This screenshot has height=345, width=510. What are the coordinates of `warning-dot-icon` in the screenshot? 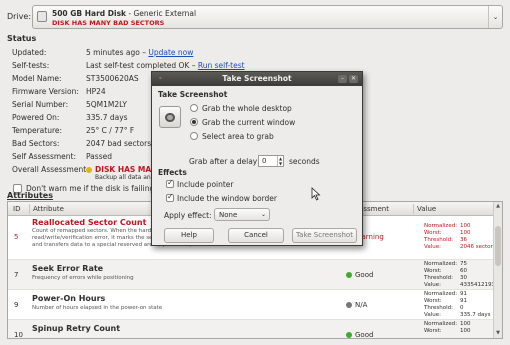 It's located at (89, 170).